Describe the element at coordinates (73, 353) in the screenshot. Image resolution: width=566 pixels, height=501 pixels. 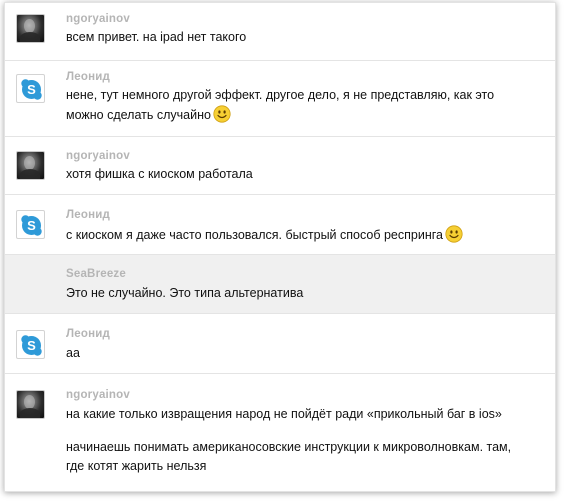
I see `message-line: аа` at that location.